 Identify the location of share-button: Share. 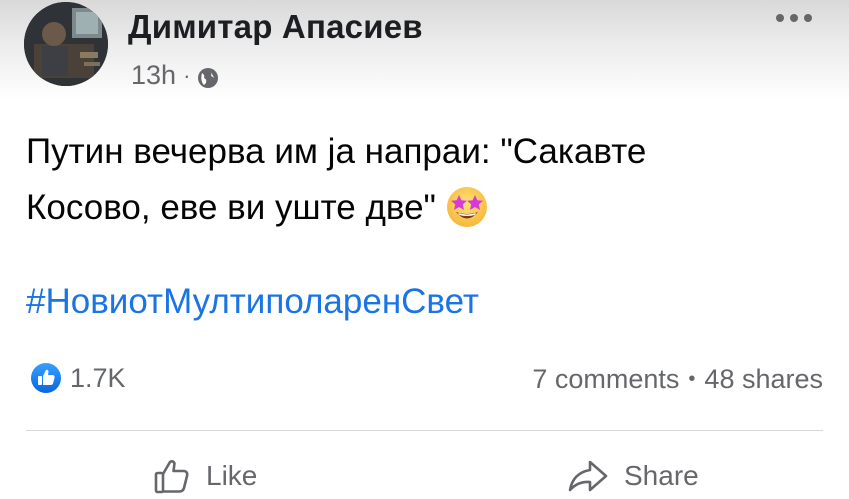
(632, 476).